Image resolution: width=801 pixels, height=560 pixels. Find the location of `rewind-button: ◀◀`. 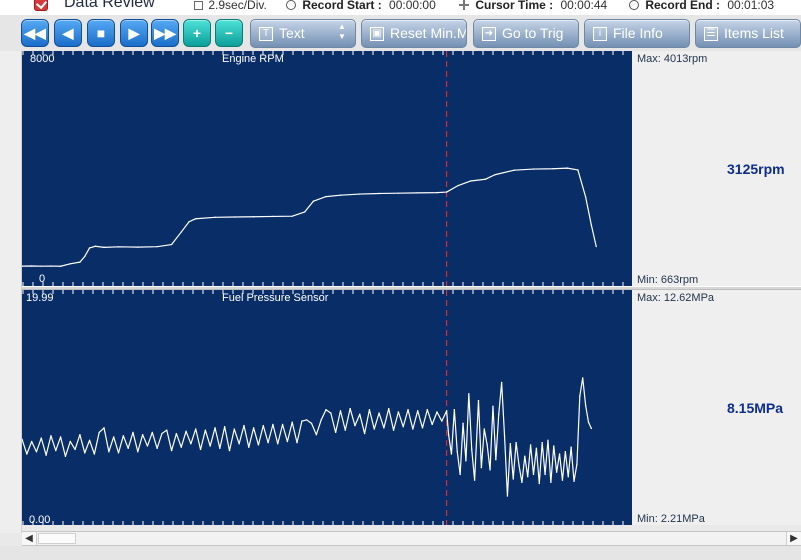

rewind-button: ◀◀ is located at coordinates (35, 33).